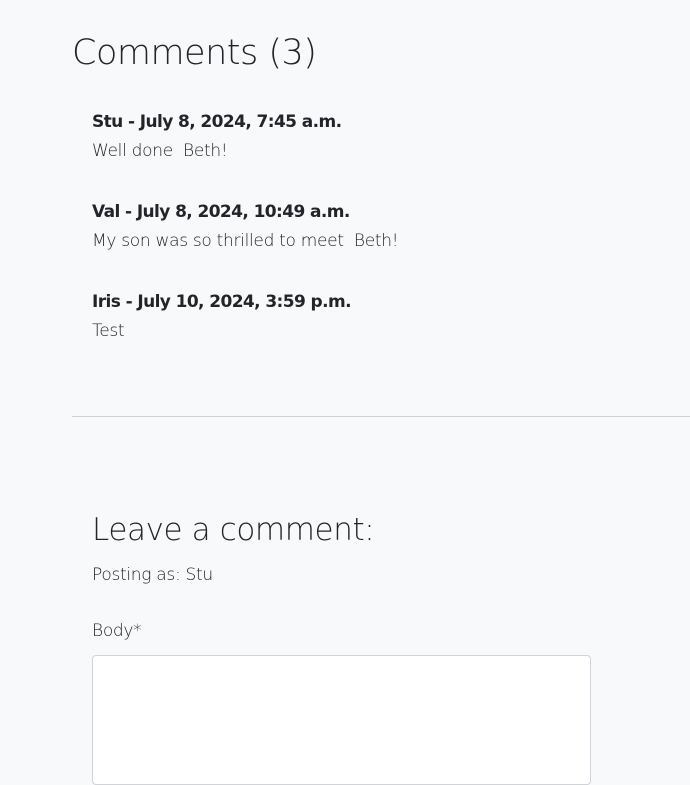 The image size is (690, 785). Describe the element at coordinates (108, 331) in the screenshot. I see `comment-body: Test` at that location.